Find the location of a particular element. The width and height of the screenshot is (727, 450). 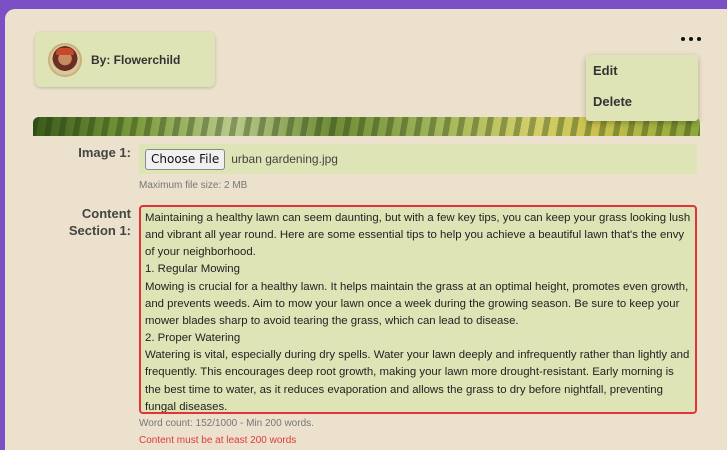

menu-item-delete: Delete is located at coordinates (642, 101).